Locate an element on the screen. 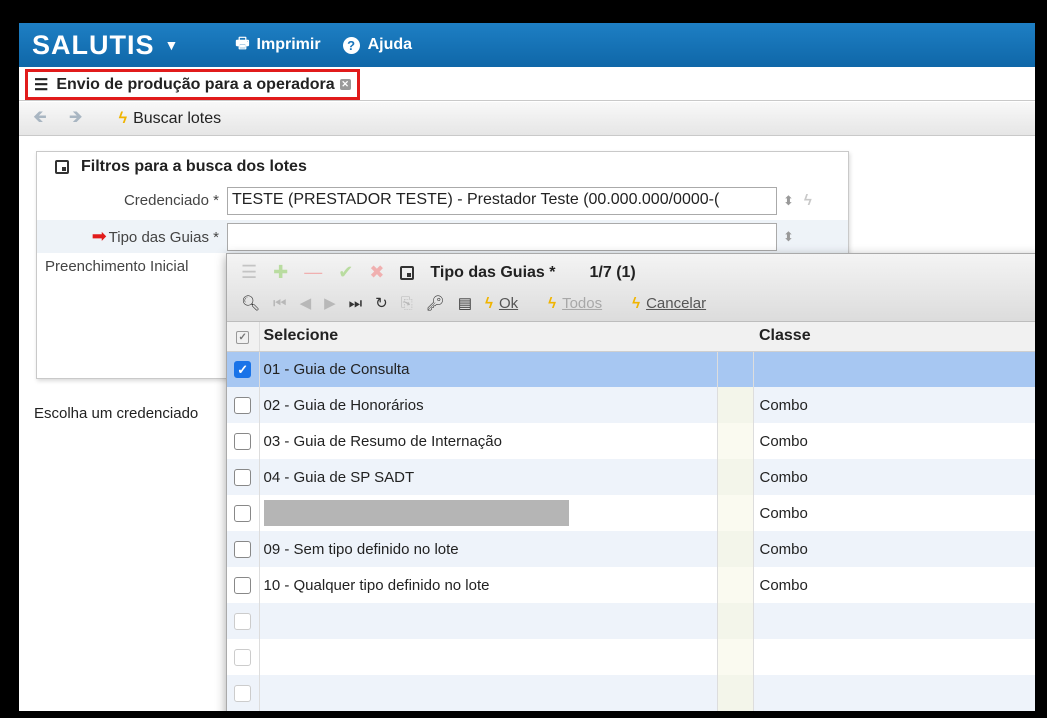 The height and width of the screenshot is (718, 1047). table-row: 04 - Guia de SP SADT Combo is located at coordinates (631, 477).